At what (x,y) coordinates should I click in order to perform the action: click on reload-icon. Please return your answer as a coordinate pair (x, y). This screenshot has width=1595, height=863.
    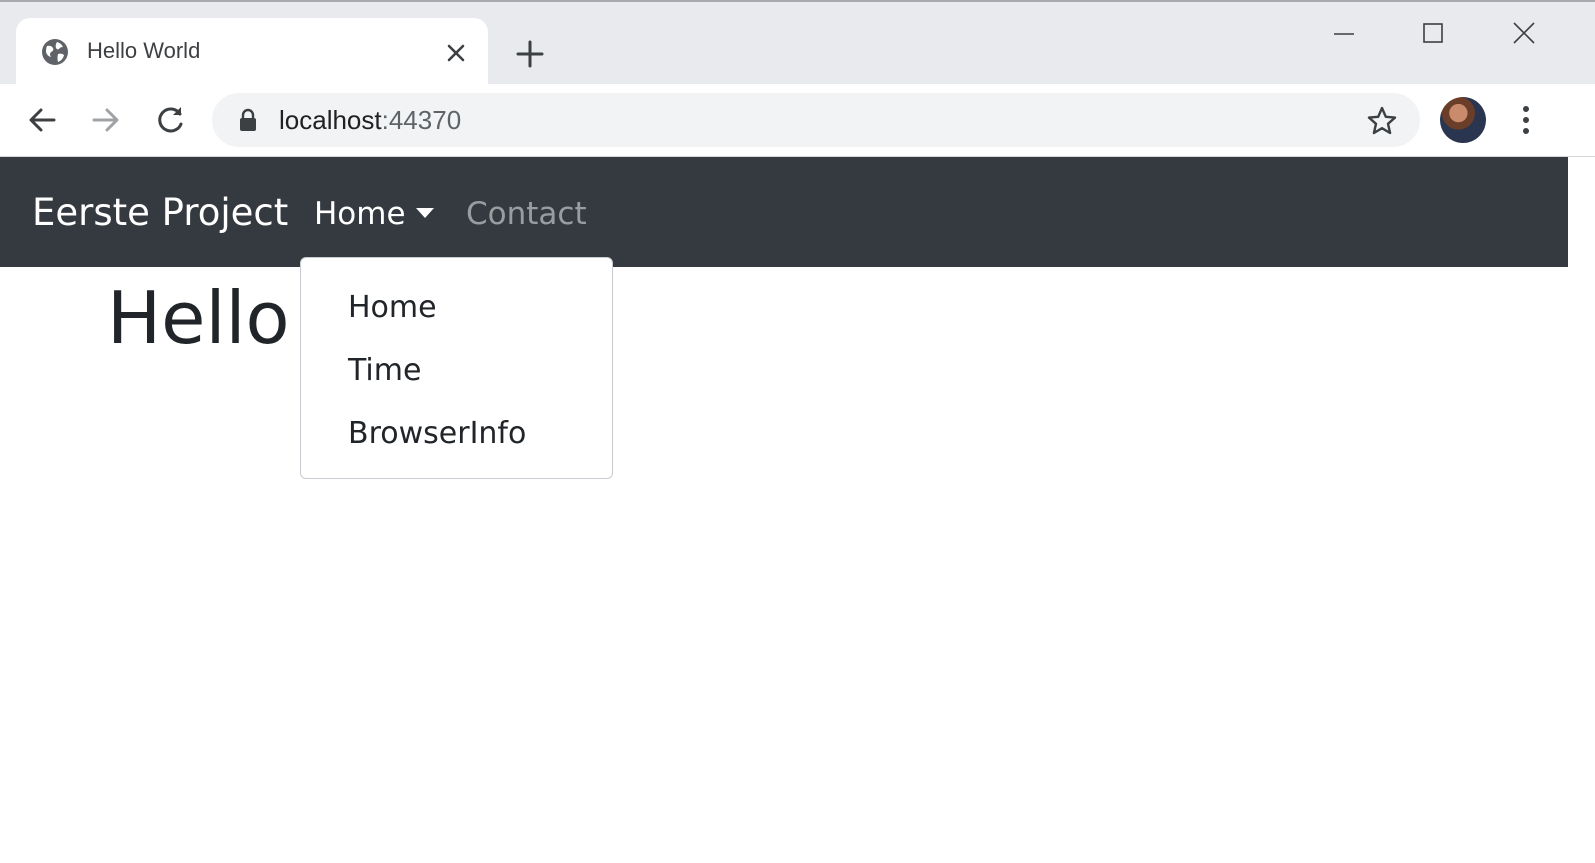
    Looking at the image, I should click on (170, 120).